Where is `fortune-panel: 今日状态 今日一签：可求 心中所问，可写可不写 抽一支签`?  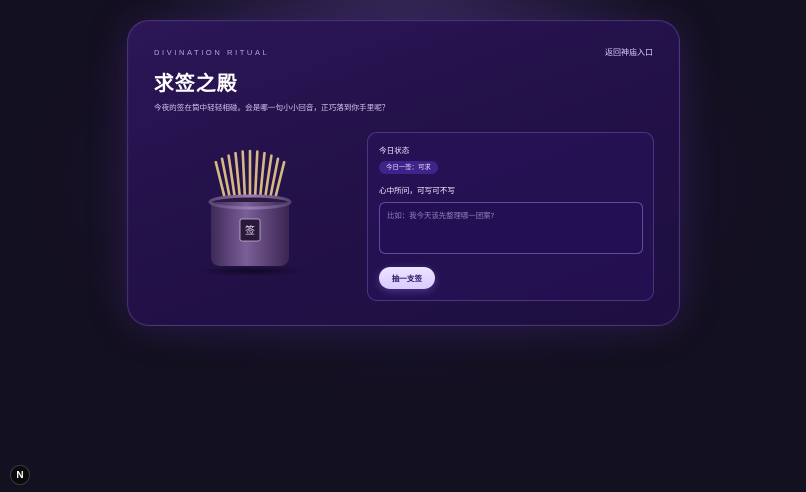
fortune-panel: 今日状态 今日一签：可求 心中所问，可写可不写 抽一支签 is located at coordinates (510, 216).